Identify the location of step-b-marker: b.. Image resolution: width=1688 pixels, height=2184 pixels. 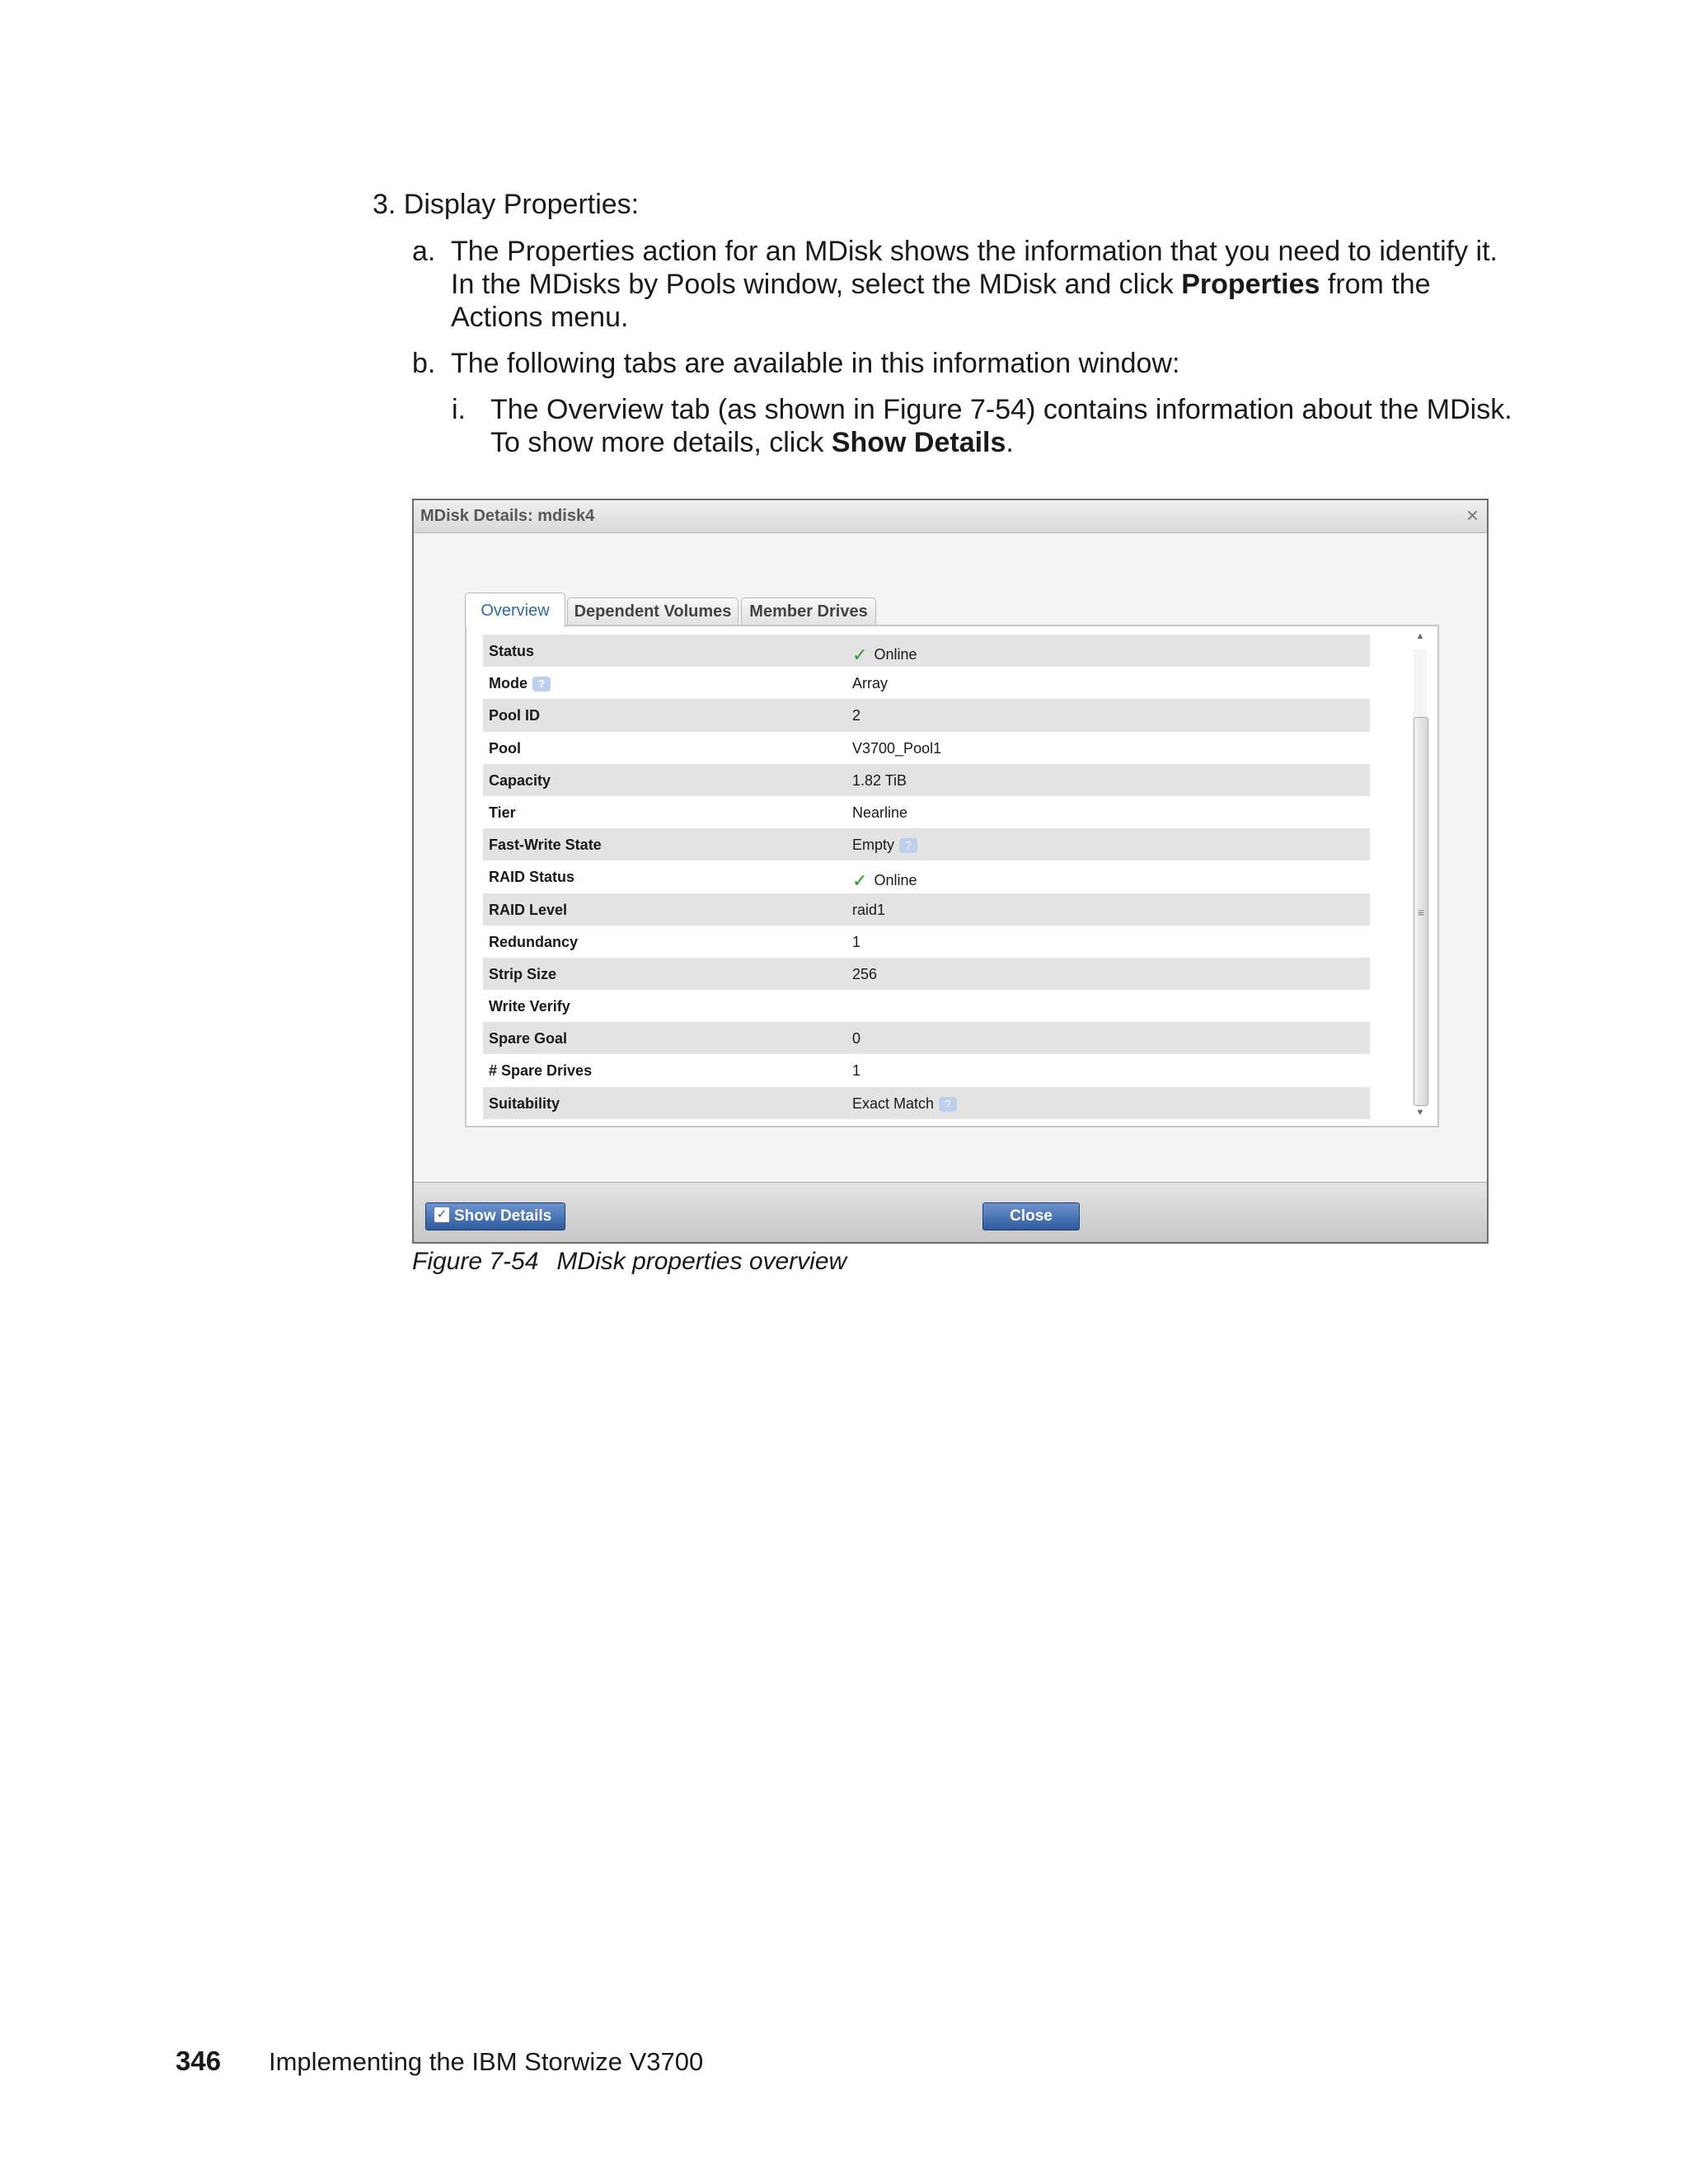
(424, 363).